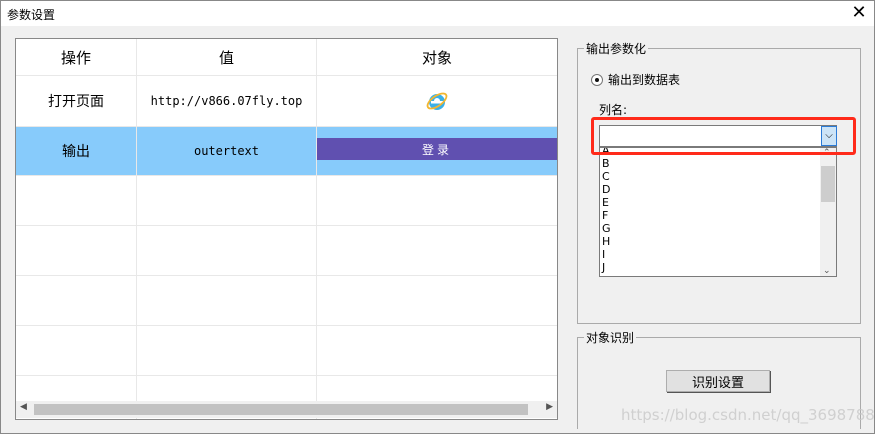 This screenshot has width=875, height=434. I want to click on value-cell: http://v866.07fly.top, so click(227, 101).